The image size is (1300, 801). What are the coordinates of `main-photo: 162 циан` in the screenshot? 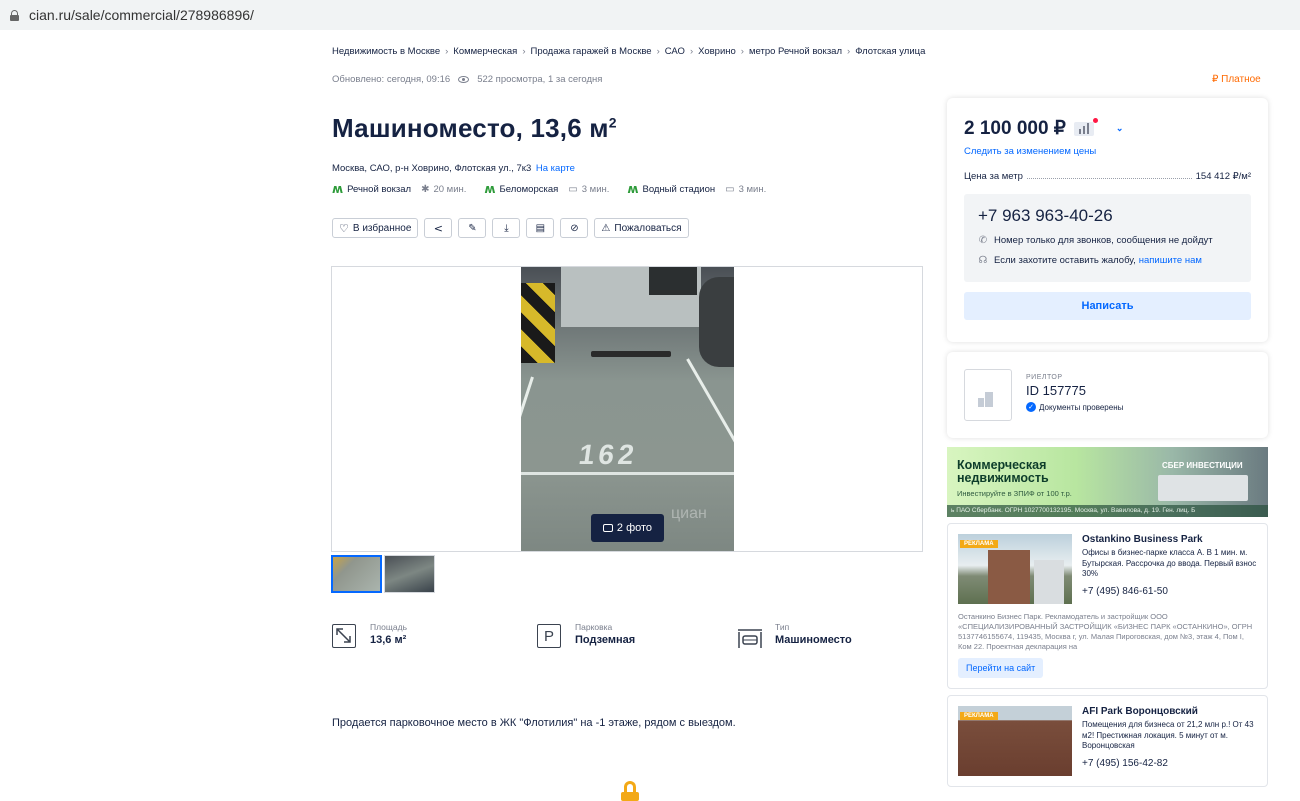 It's located at (627, 409).